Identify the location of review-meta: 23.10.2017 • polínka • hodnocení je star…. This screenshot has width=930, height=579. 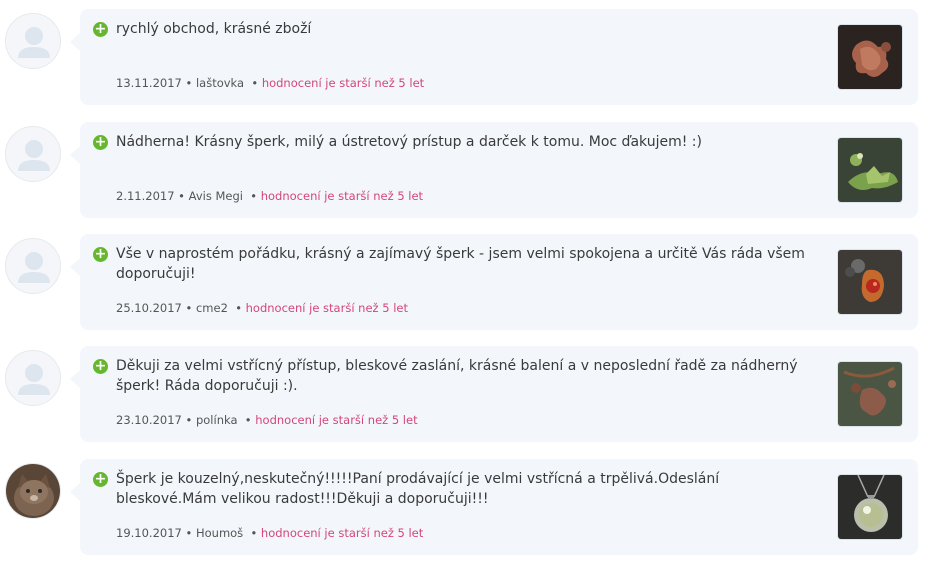
(267, 420).